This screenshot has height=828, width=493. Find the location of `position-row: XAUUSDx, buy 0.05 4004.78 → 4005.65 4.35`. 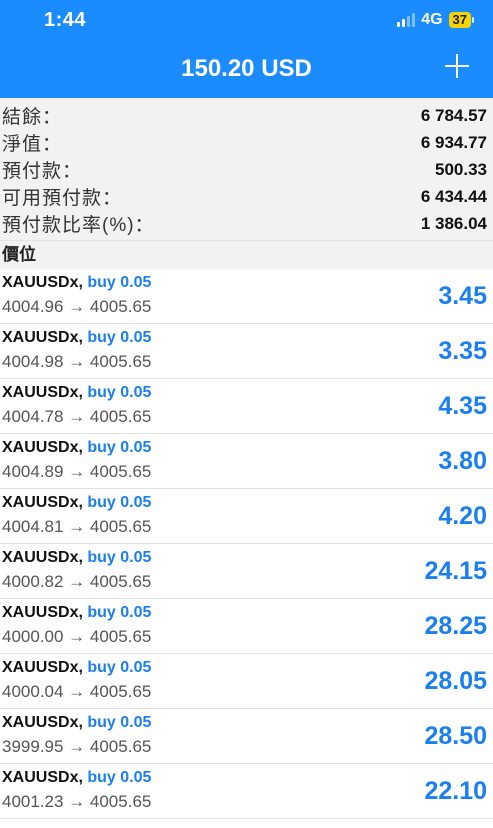

position-row: XAUUSDx, buy 0.05 4004.78 → 4005.65 4.35 is located at coordinates (246, 406).